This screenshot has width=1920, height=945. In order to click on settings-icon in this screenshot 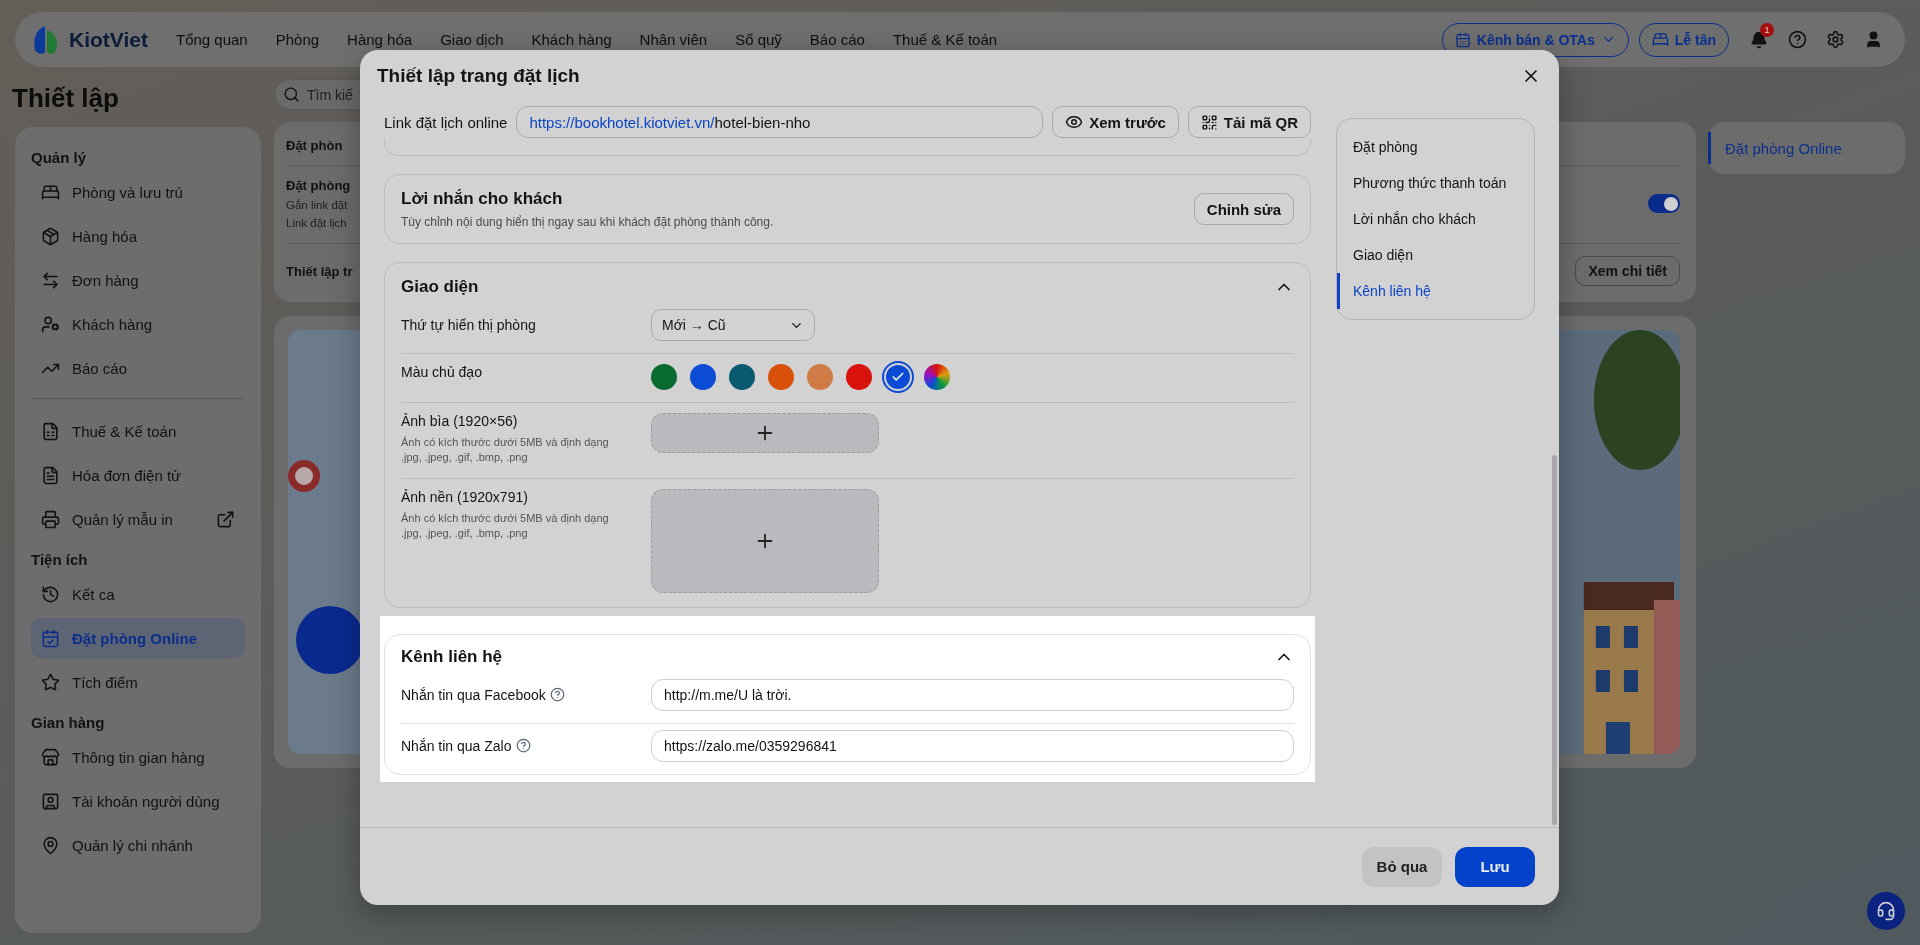, I will do `click(1835, 39)`.